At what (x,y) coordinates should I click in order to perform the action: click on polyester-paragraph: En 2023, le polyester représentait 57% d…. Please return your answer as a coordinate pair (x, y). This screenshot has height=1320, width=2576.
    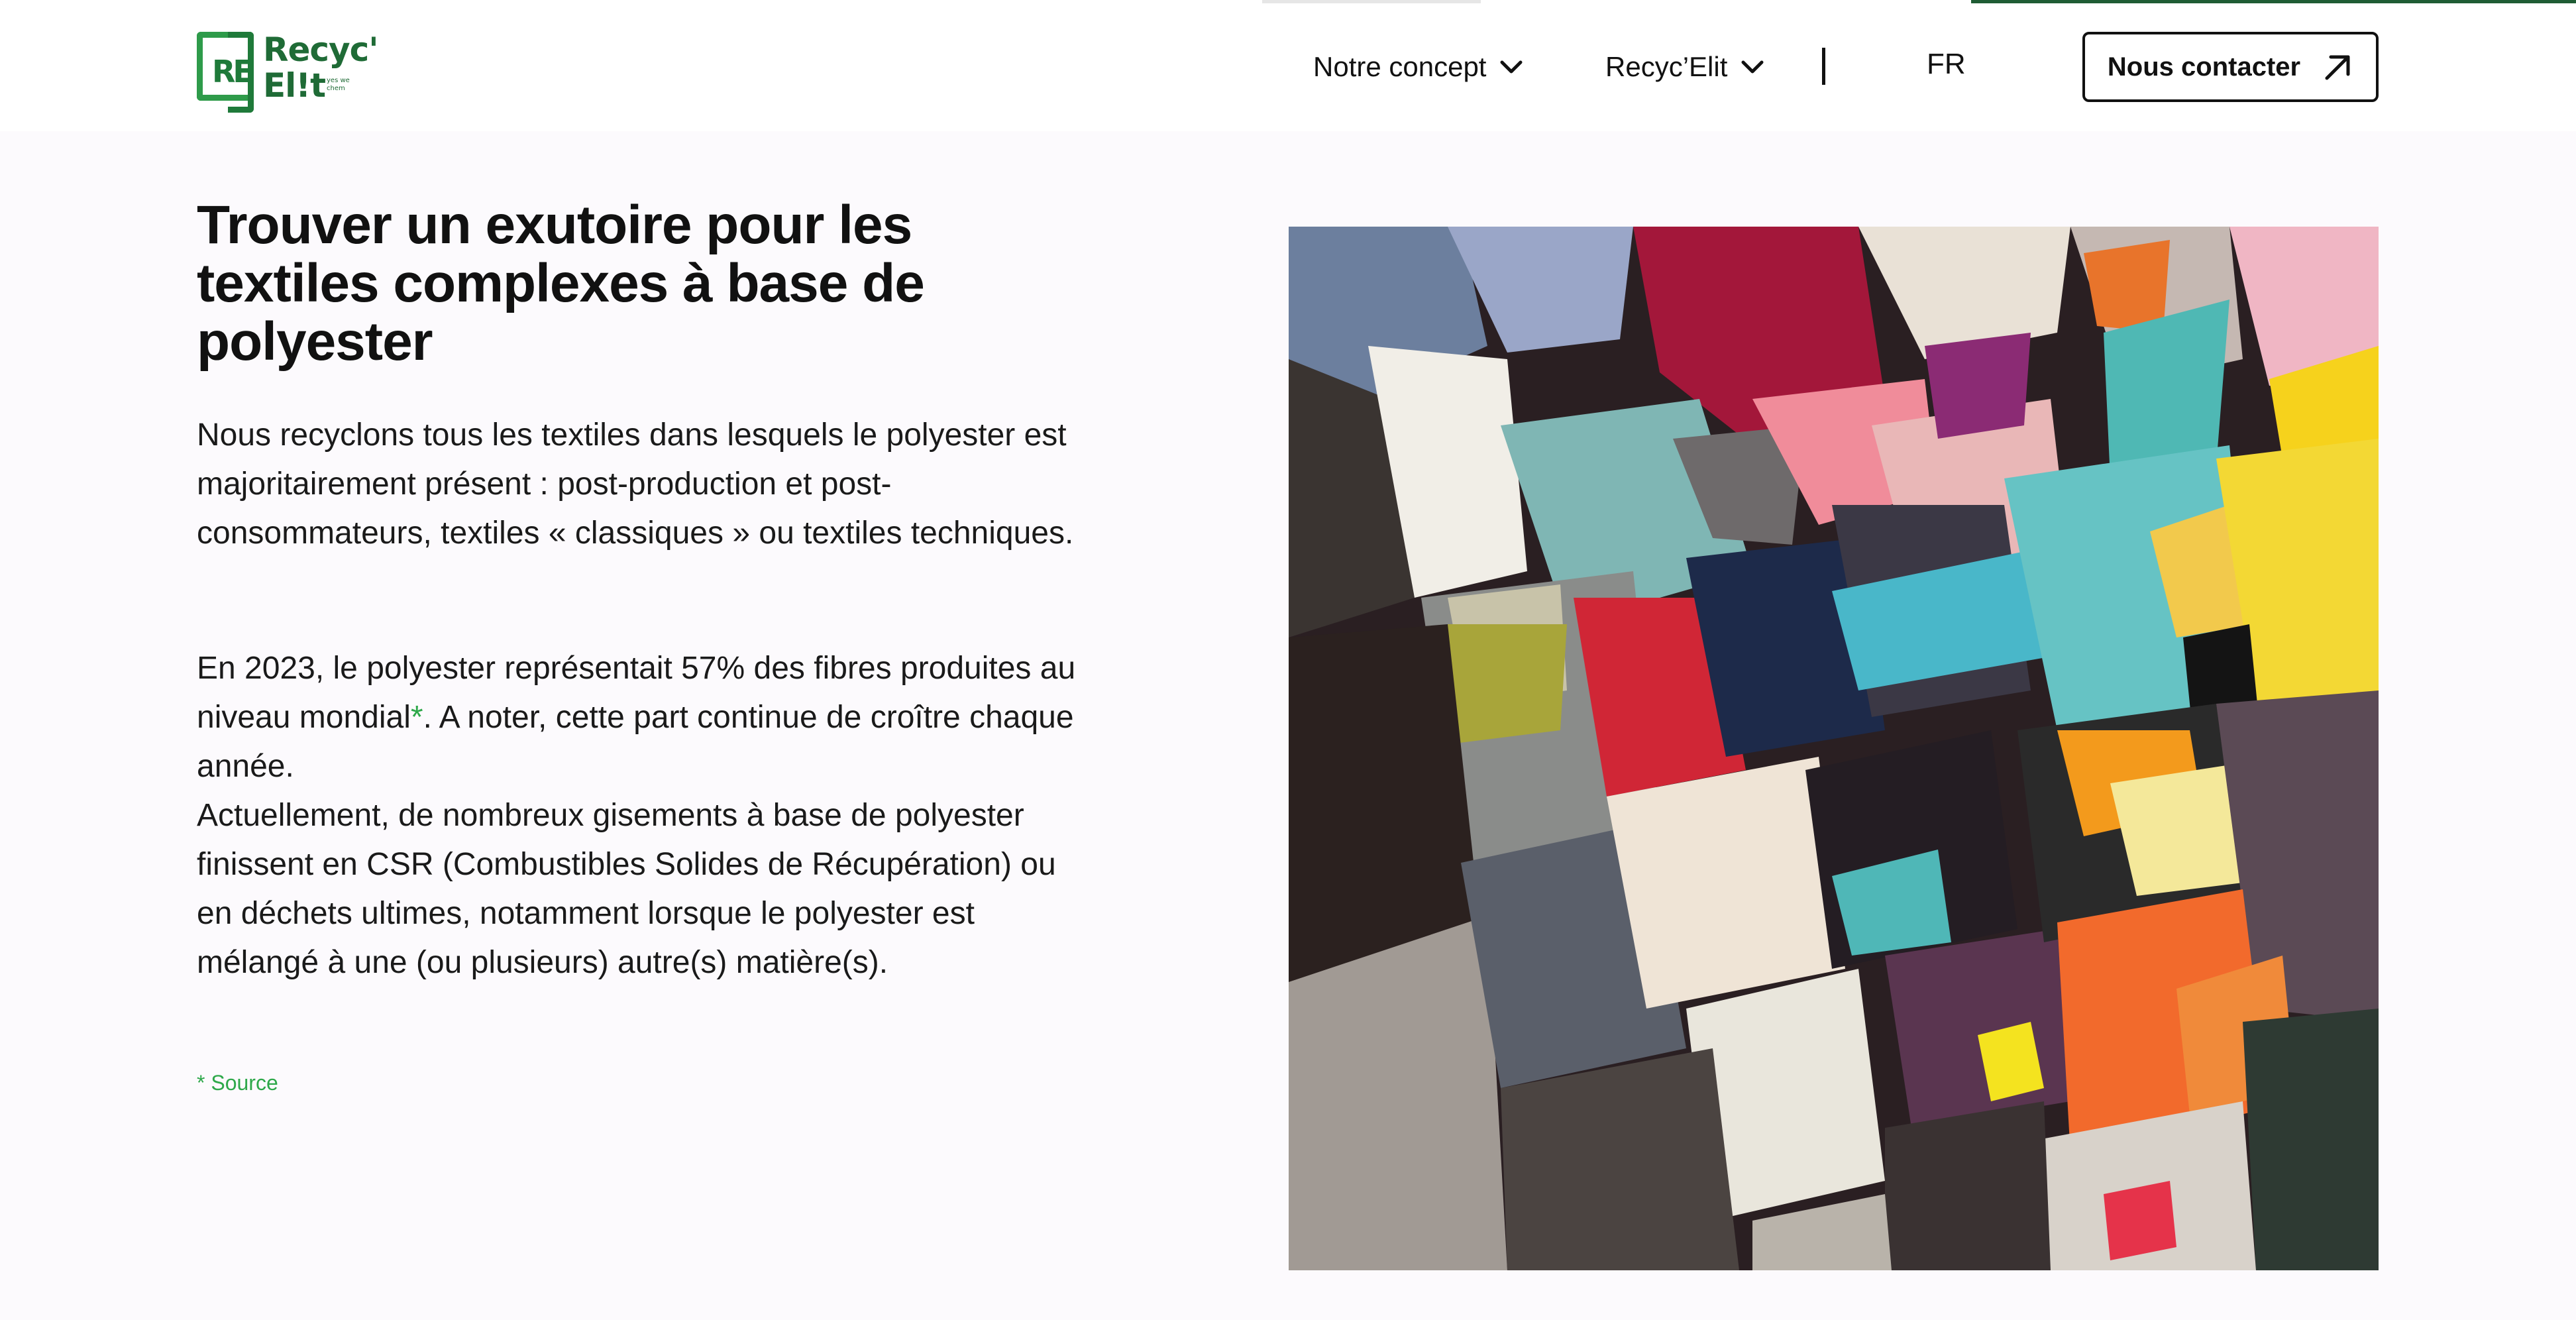
    Looking at the image, I should click on (641, 815).